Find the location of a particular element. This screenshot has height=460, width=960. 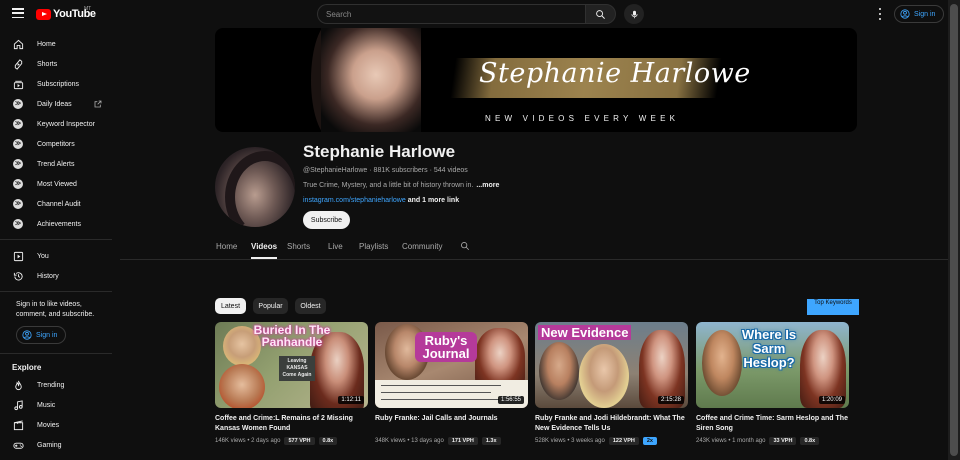

top-keywords-button: Top Keywords is located at coordinates (833, 307).